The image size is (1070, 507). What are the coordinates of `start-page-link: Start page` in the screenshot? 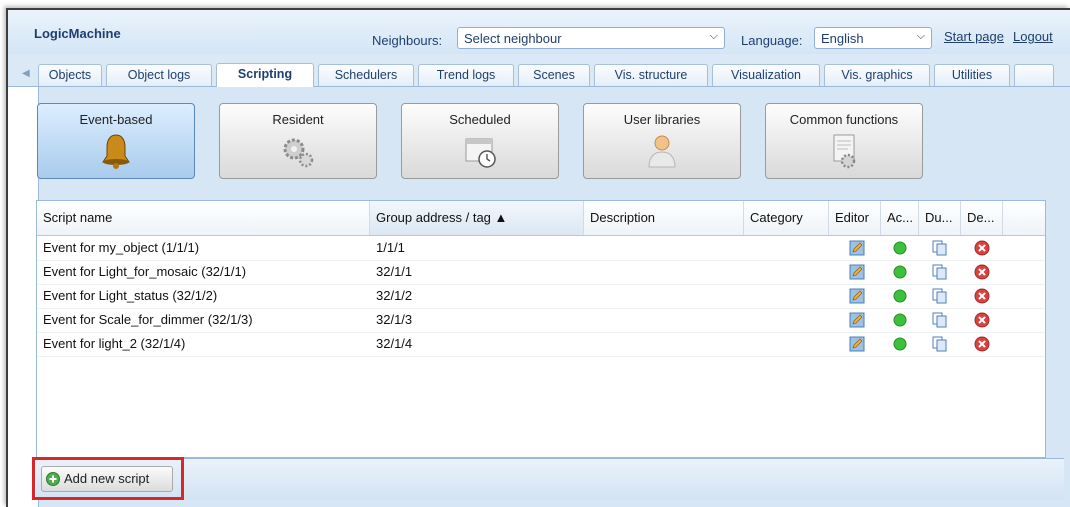 It's located at (974, 36).